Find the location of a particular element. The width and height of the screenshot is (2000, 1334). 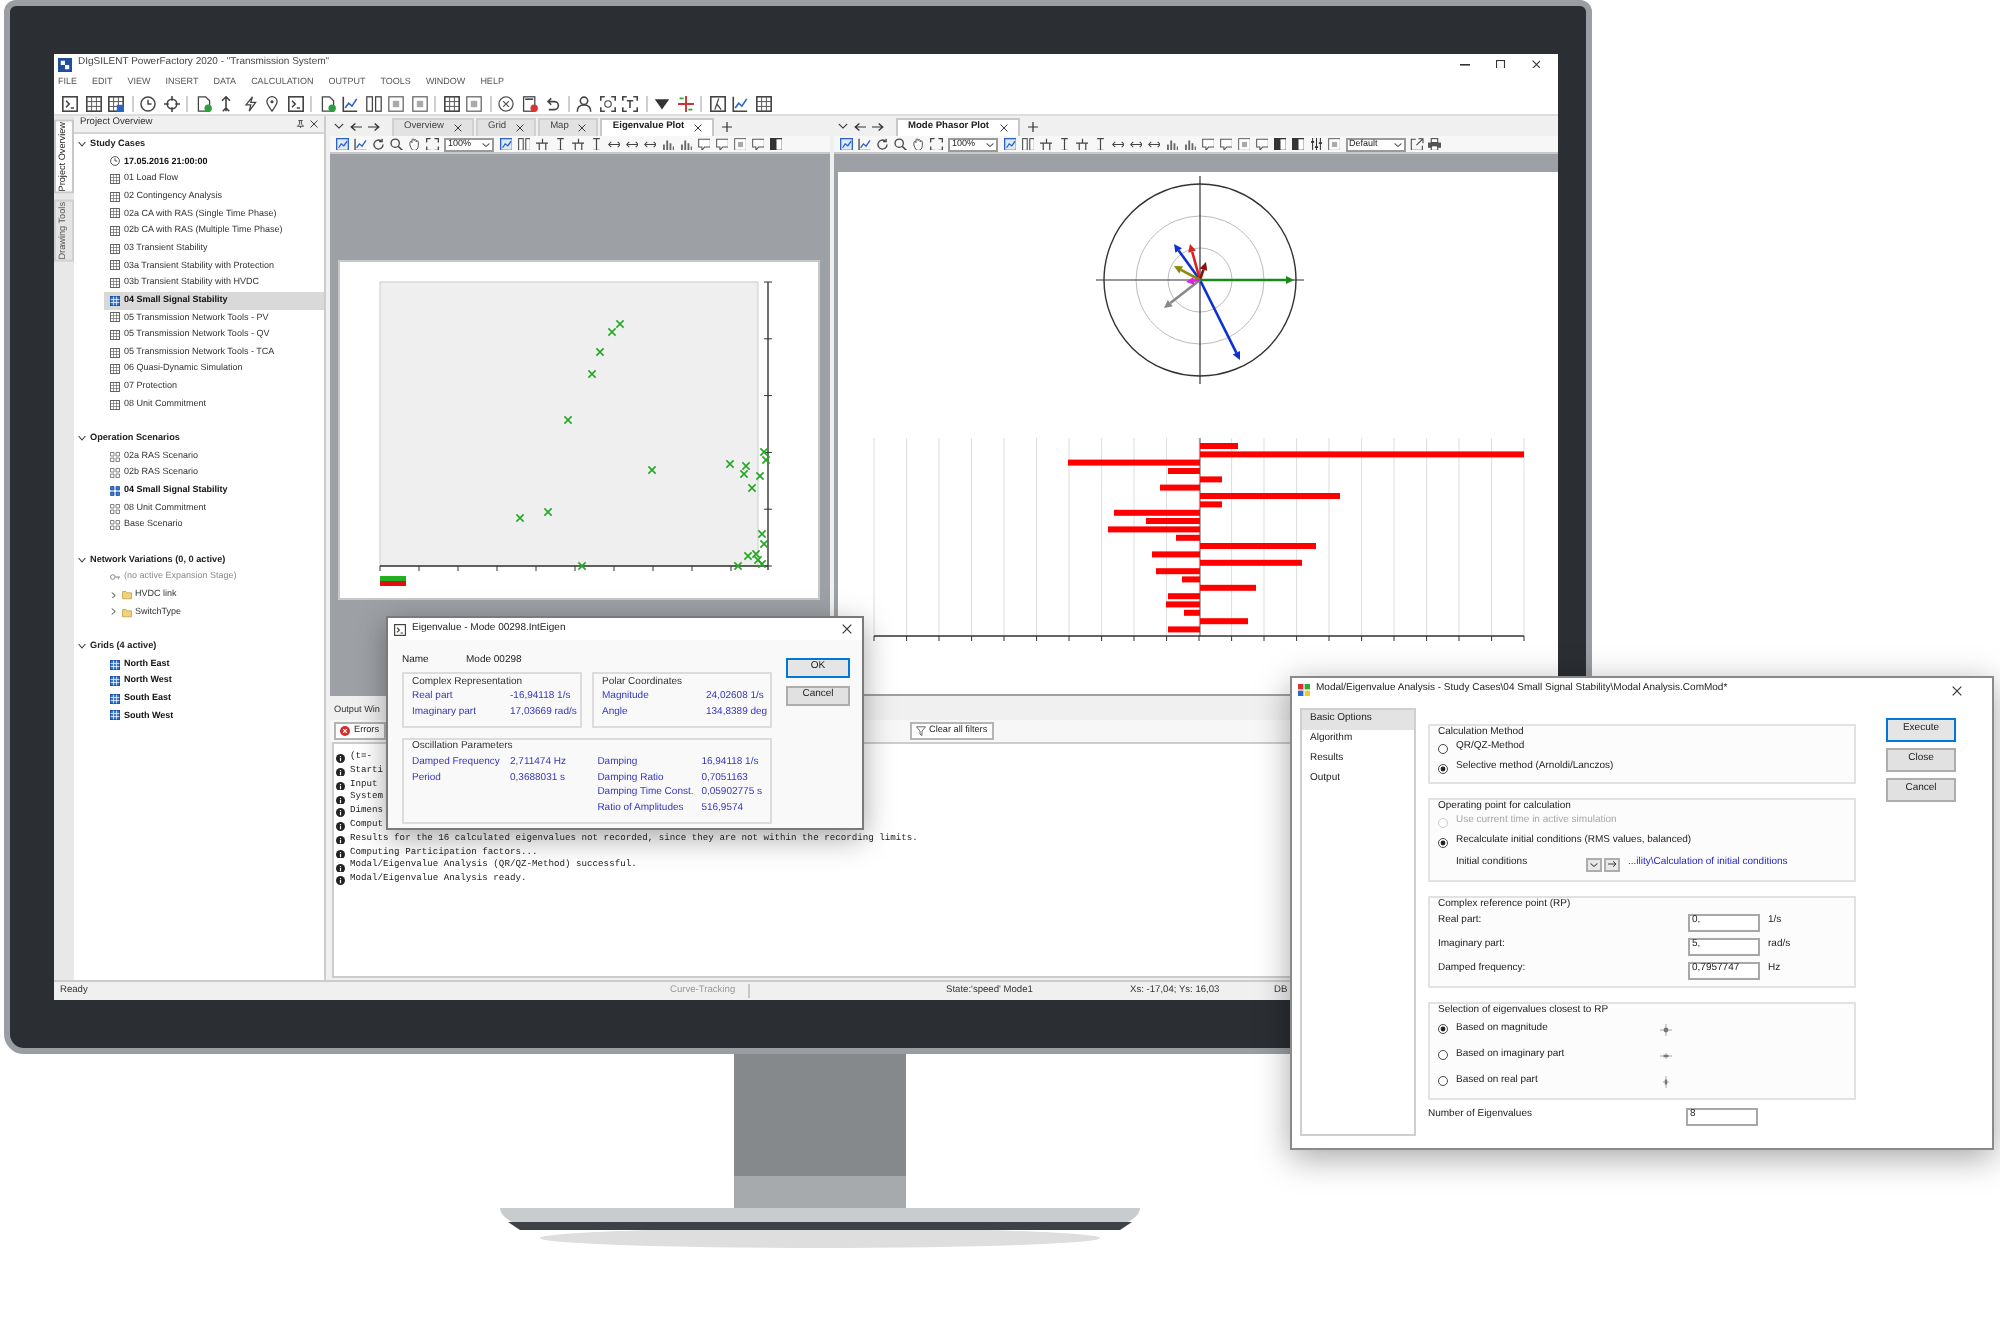

undo-arrow-icon is located at coordinates (552, 103).